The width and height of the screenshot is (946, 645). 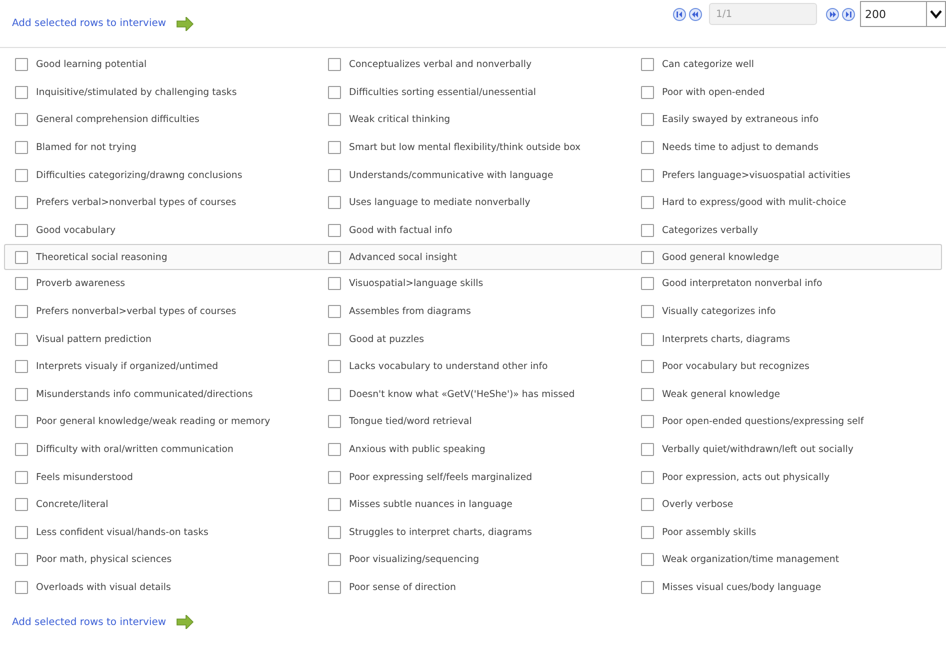 I want to click on option-label: Poor visualizing/sequencing, so click(x=414, y=560).